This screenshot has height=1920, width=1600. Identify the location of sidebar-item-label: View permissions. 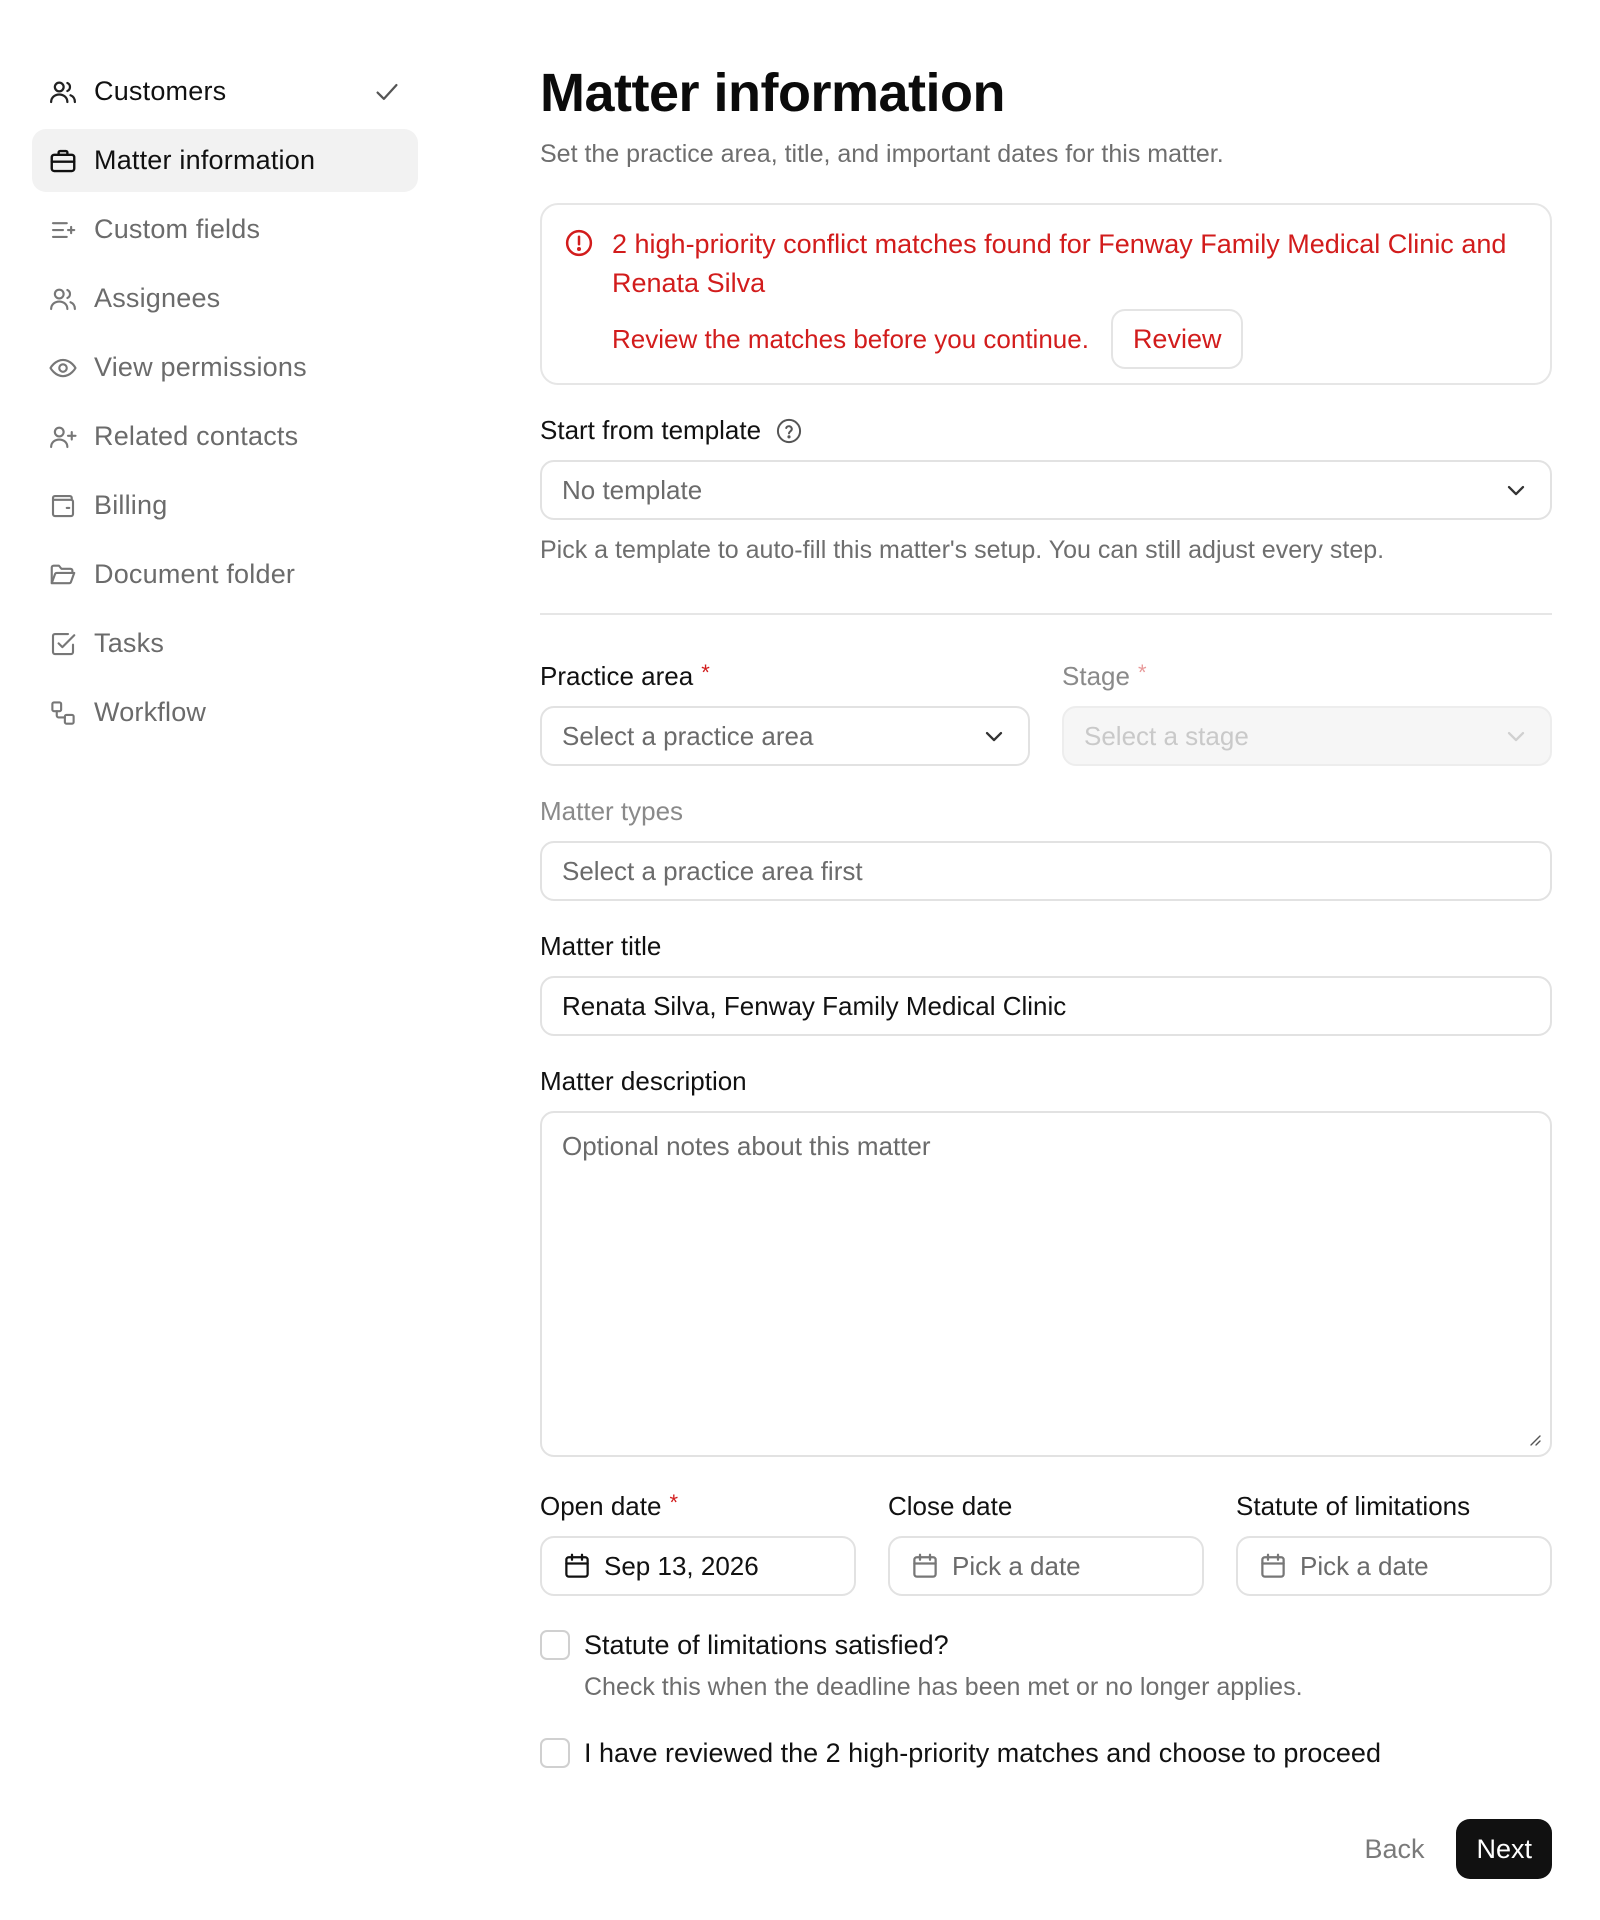
(200, 367).